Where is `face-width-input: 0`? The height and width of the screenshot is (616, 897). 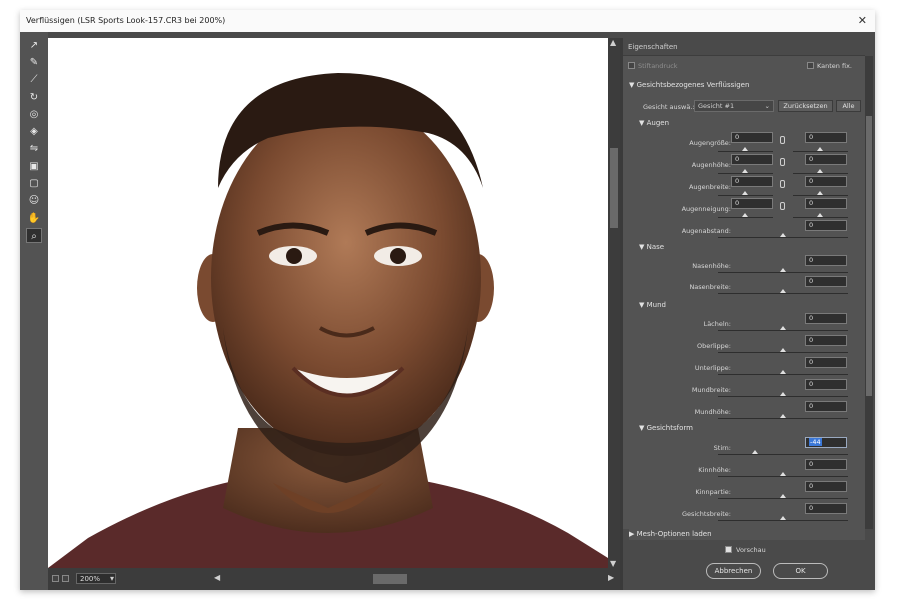
face-width-input: 0 is located at coordinates (826, 508).